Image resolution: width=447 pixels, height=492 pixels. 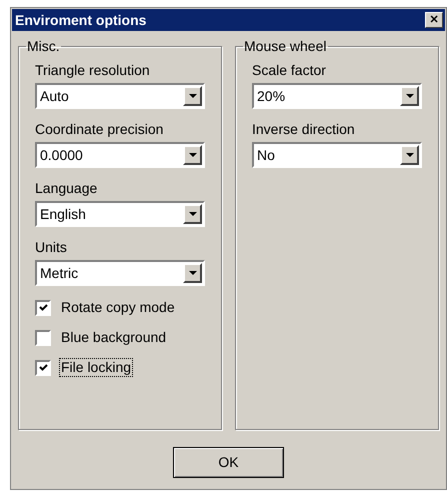 I want to click on dropdown: English, so click(x=120, y=214).